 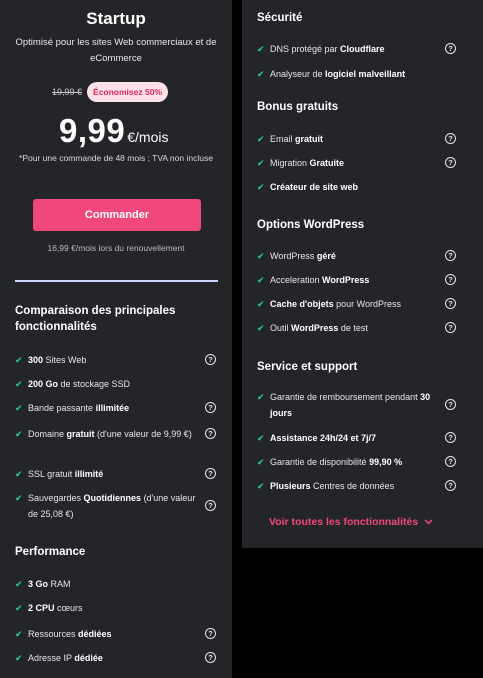 What do you see at coordinates (332, 486) in the screenshot?
I see `feature-text: Plusieurs Centres de données` at bounding box center [332, 486].